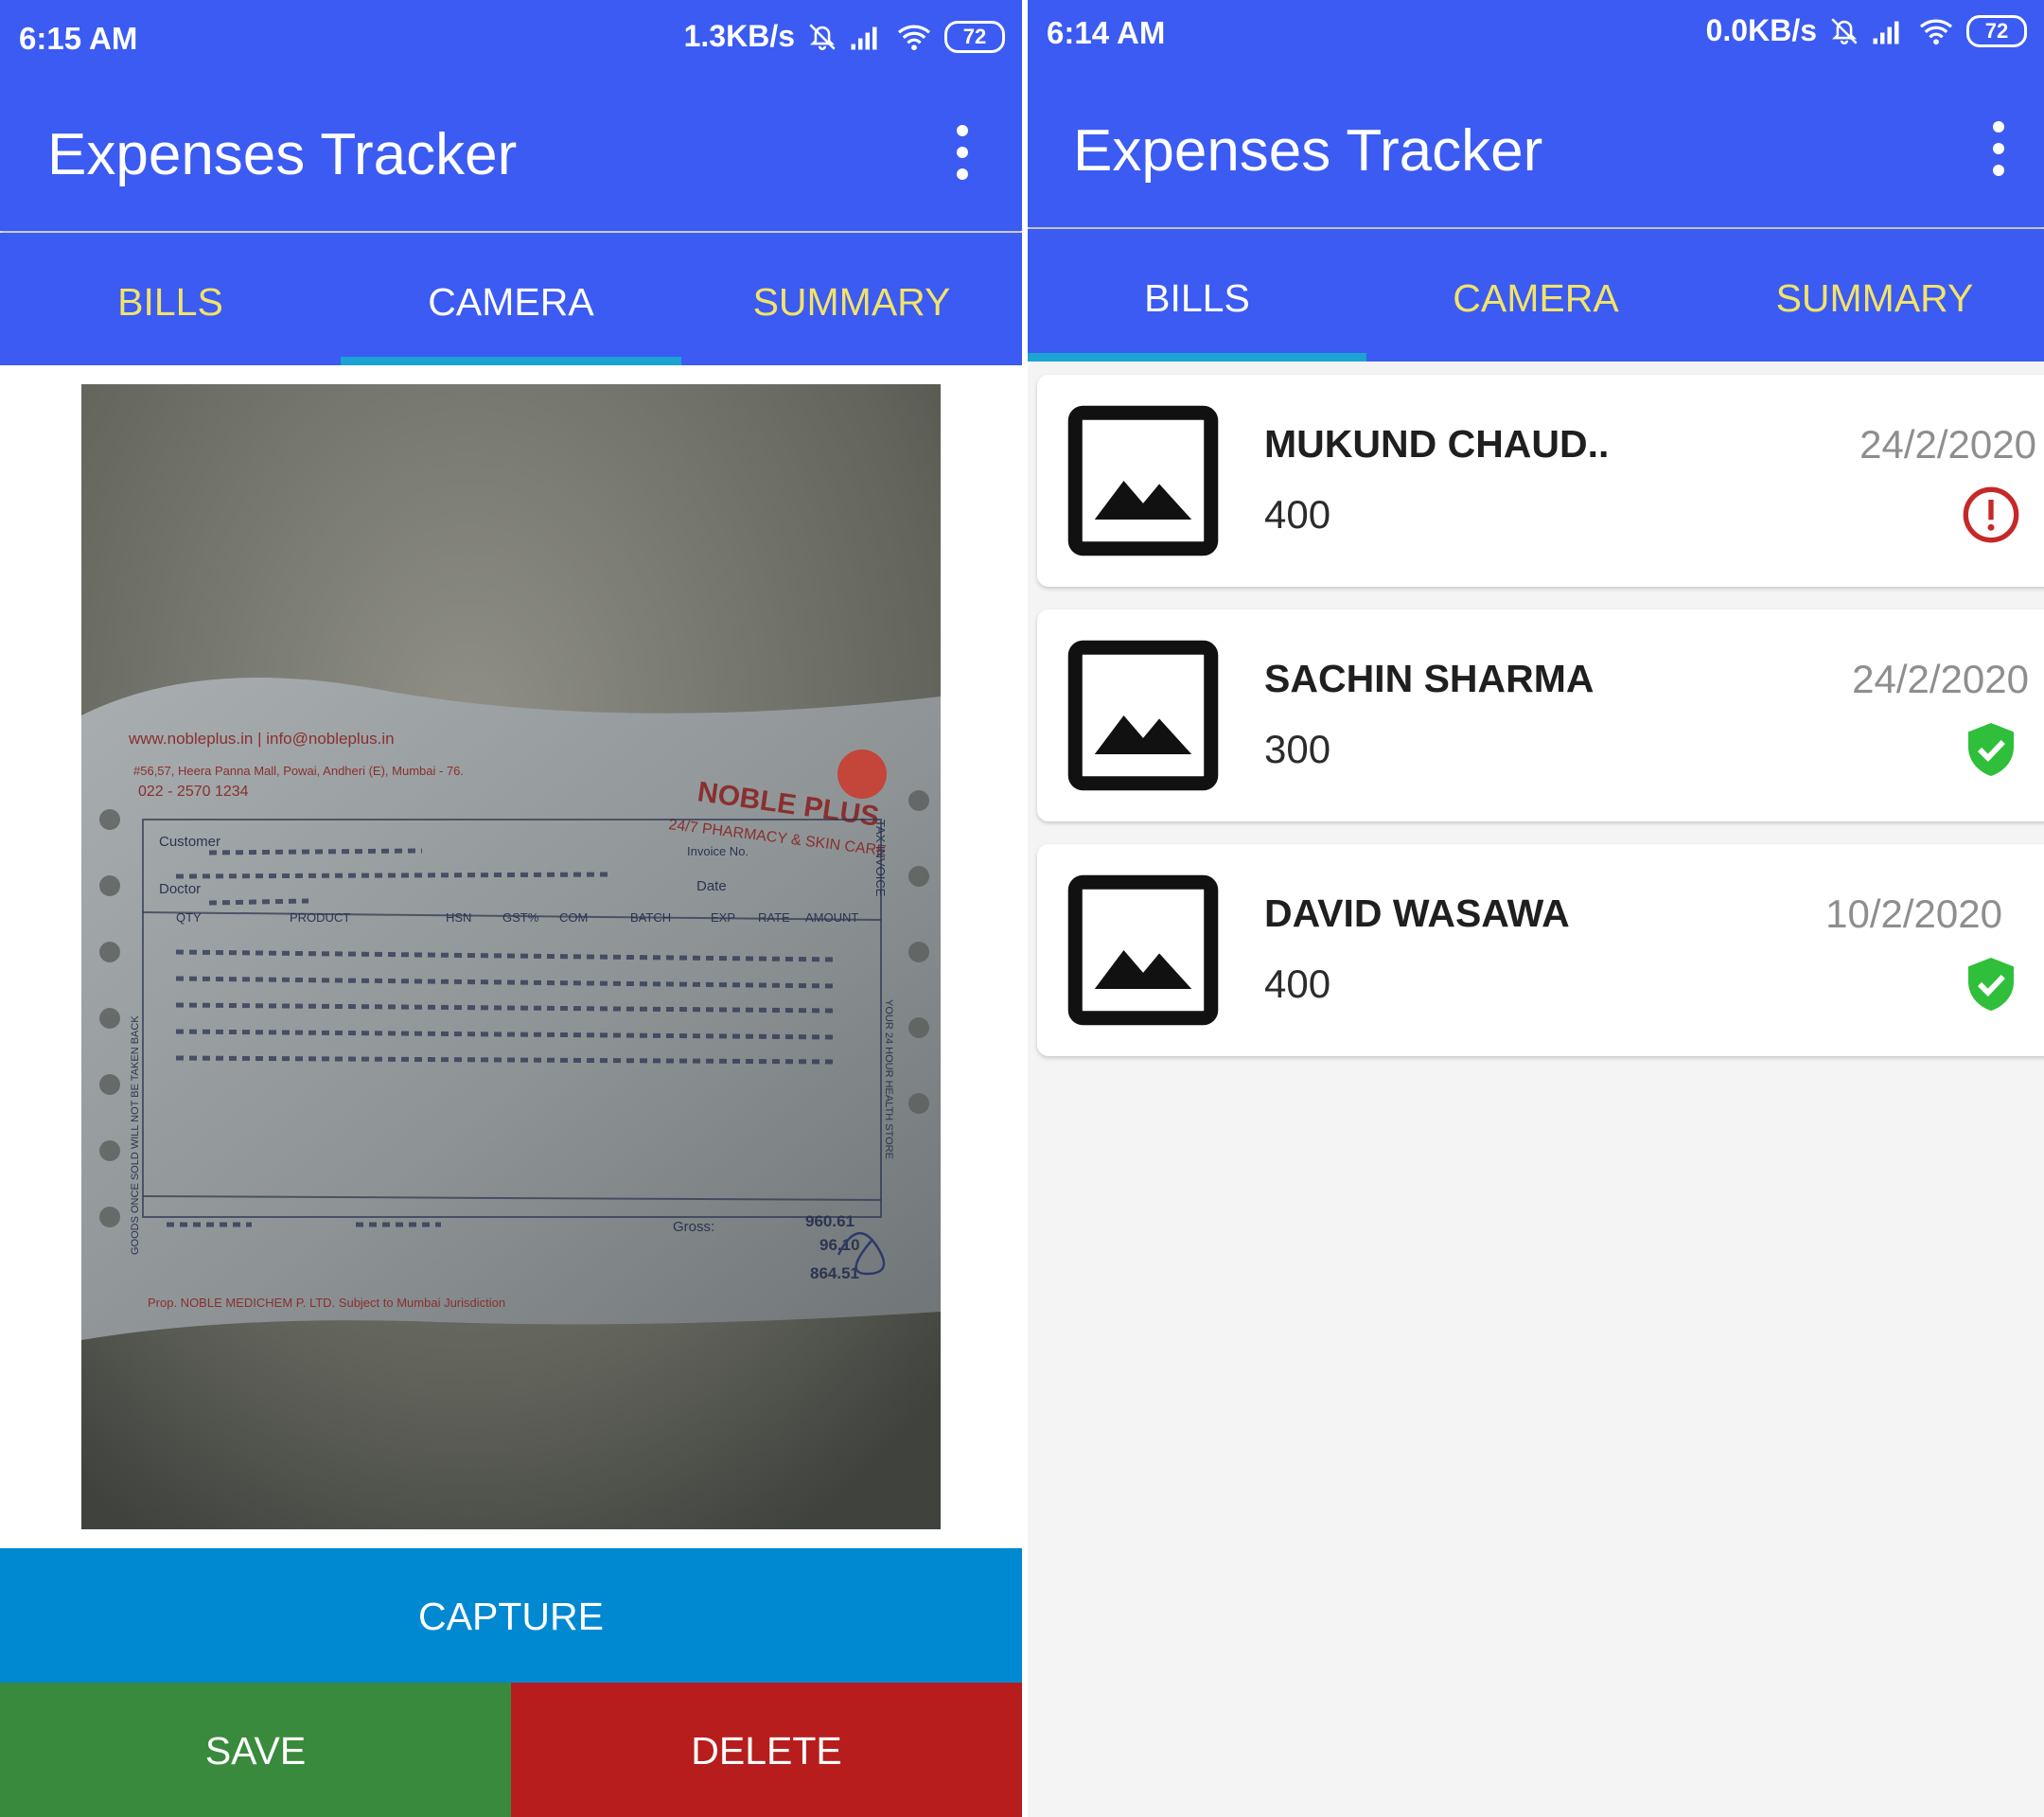 The image size is (2044, 1817). I want to click on status-time: 6:15 AM, so click(78, 39).